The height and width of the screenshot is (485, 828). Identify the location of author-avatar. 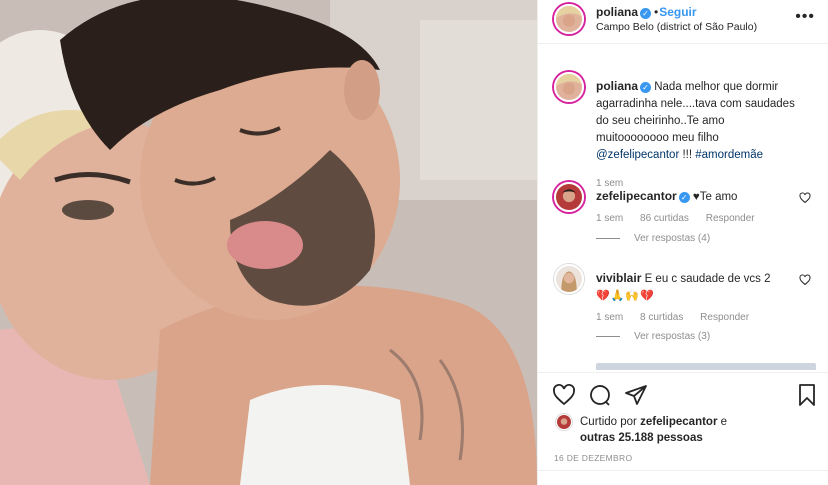
(569, 19).